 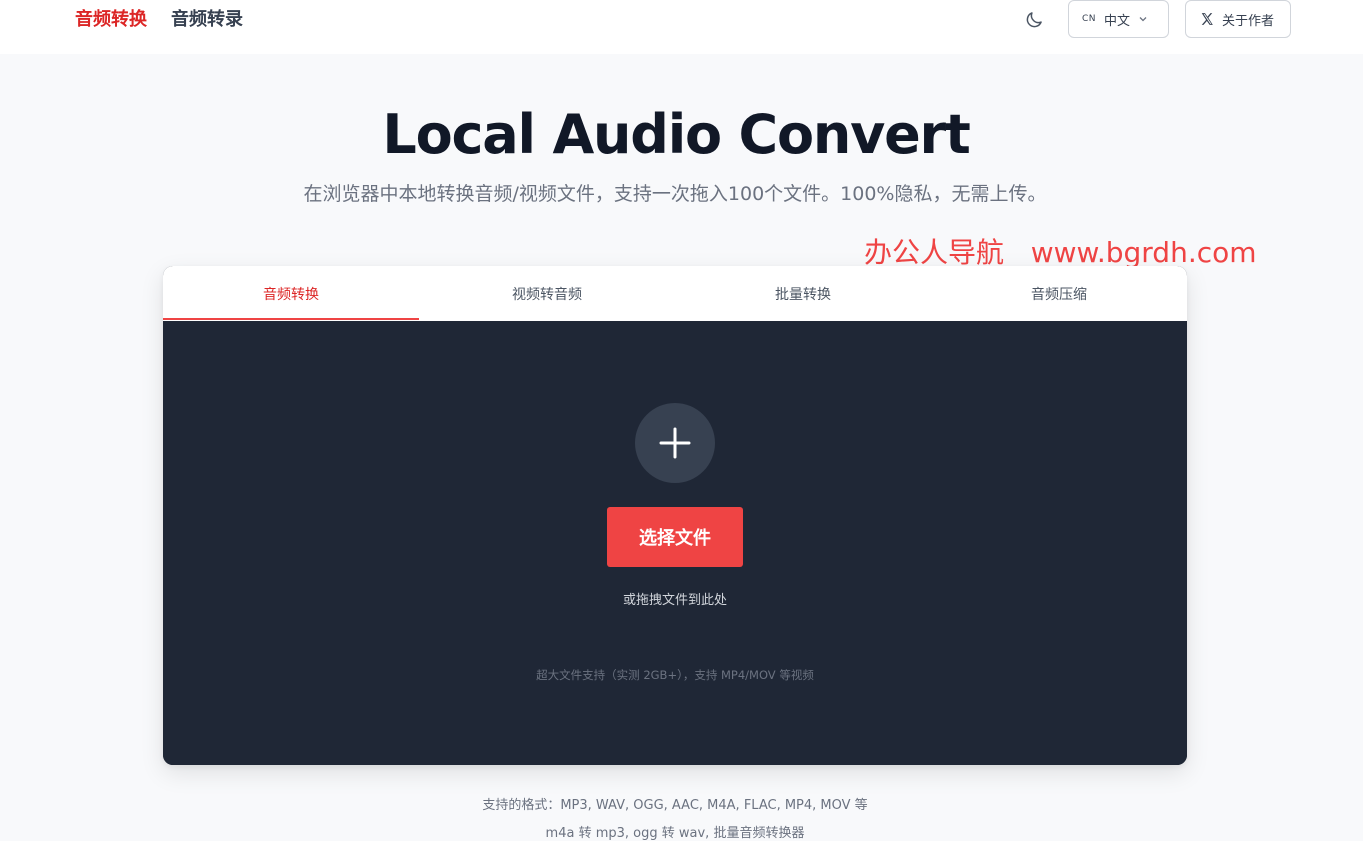 I want to click on tab-audio-compress: 音频压缩, so click(x=1059, y=293).